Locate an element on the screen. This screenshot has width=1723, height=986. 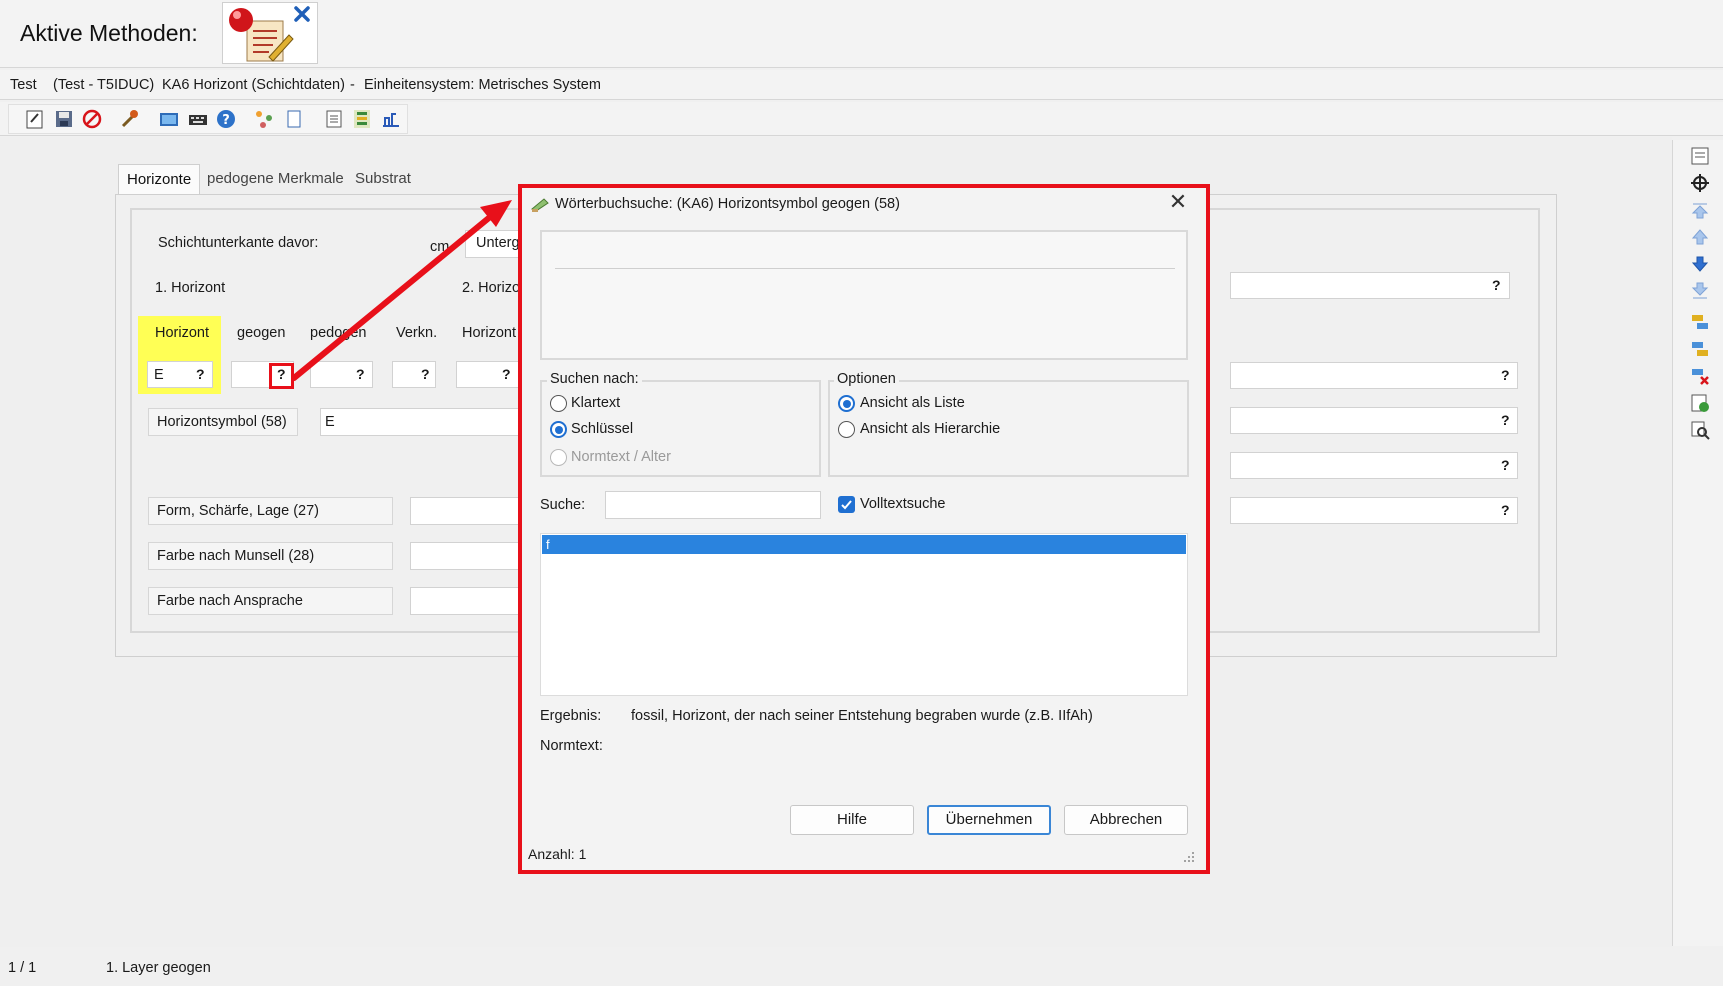
database-name: (Test - T5IDUC) is located at coordinates (104, 85).